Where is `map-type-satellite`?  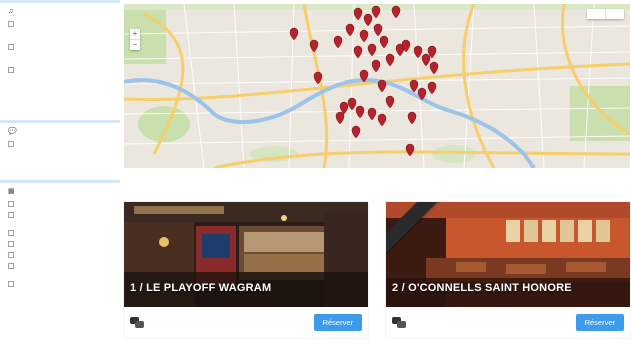
map-type-satellite is located at coordinates (614, 14).